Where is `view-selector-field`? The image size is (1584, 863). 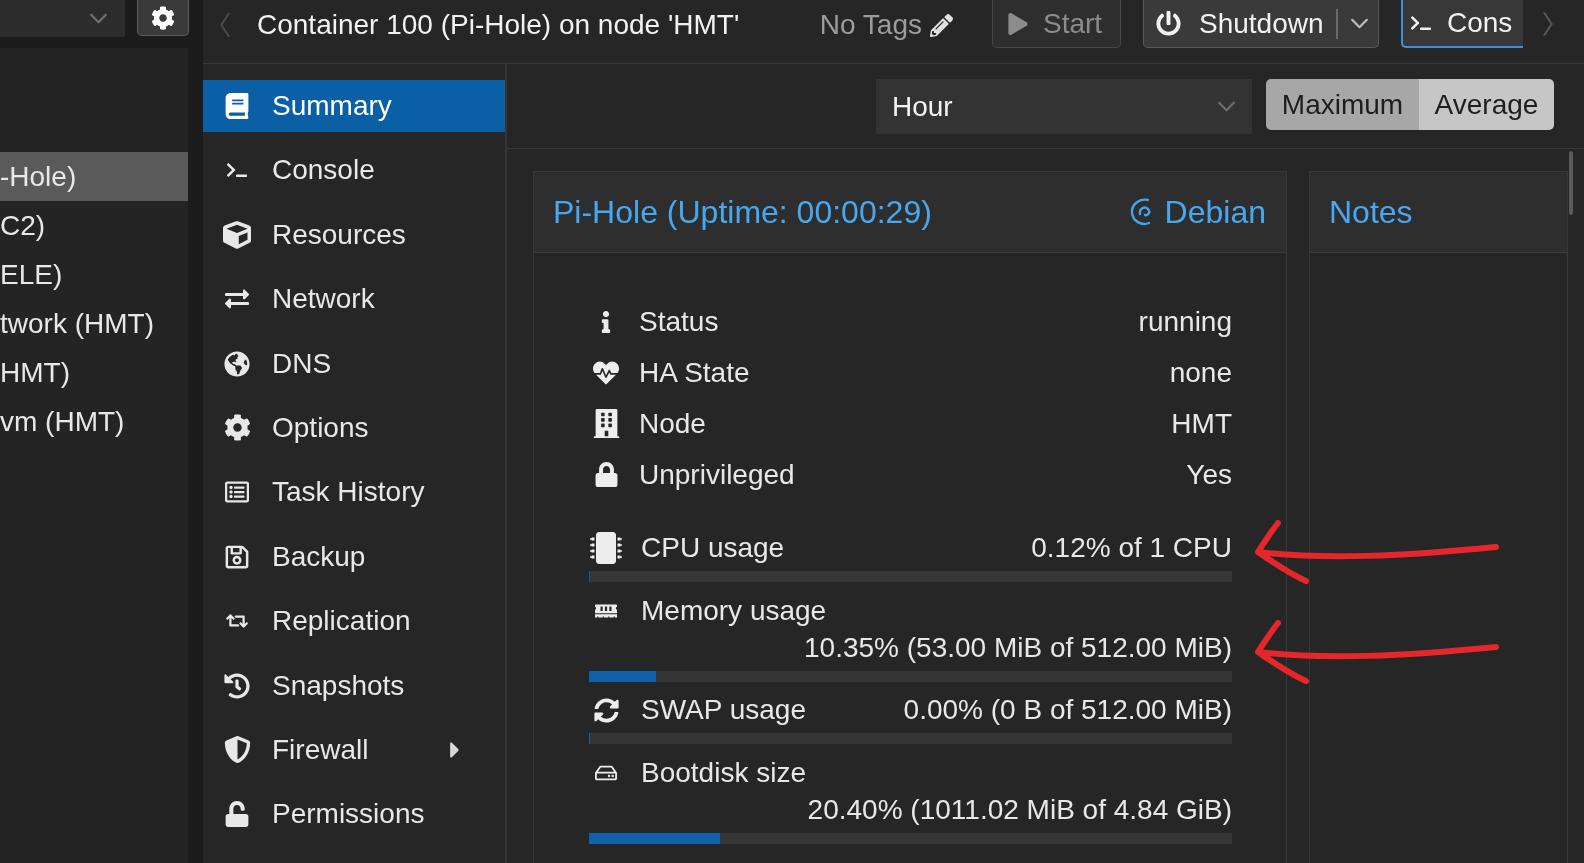
view-selector-field is located at coordinates (62, 18).